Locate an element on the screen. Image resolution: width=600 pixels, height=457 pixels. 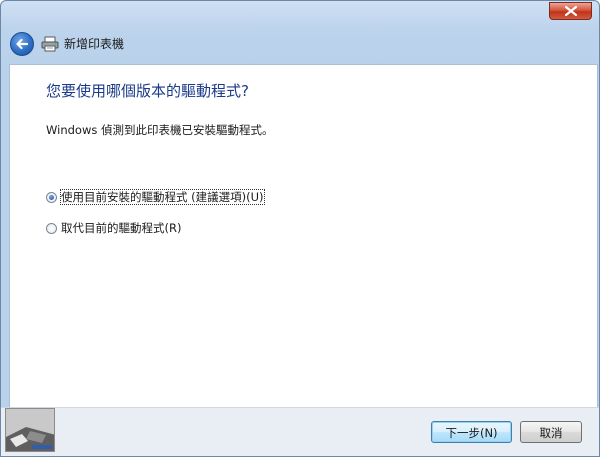
back-button is located at coordinates (22, 44).